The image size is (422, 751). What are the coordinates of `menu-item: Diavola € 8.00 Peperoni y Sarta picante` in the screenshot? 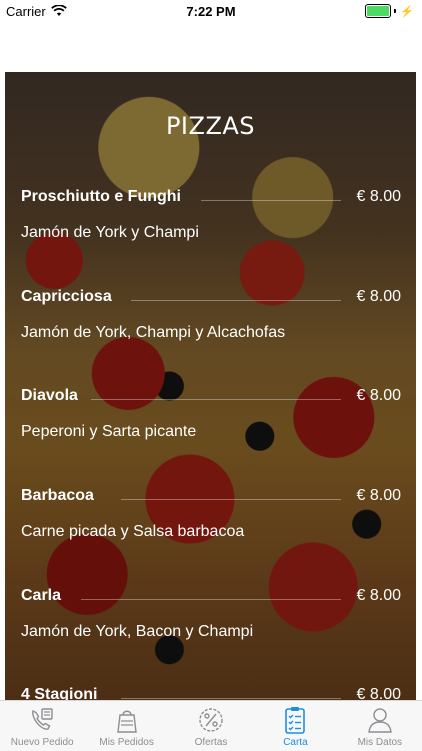 It's located at (211, 432).